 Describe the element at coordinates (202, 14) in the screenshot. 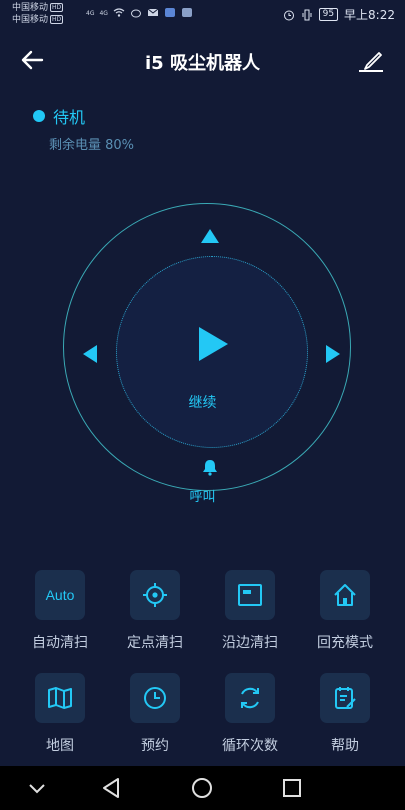

I see `status-bar: 中国移动 HD 中国移动 HD 4G 4G 95 早上8:22` at that location.